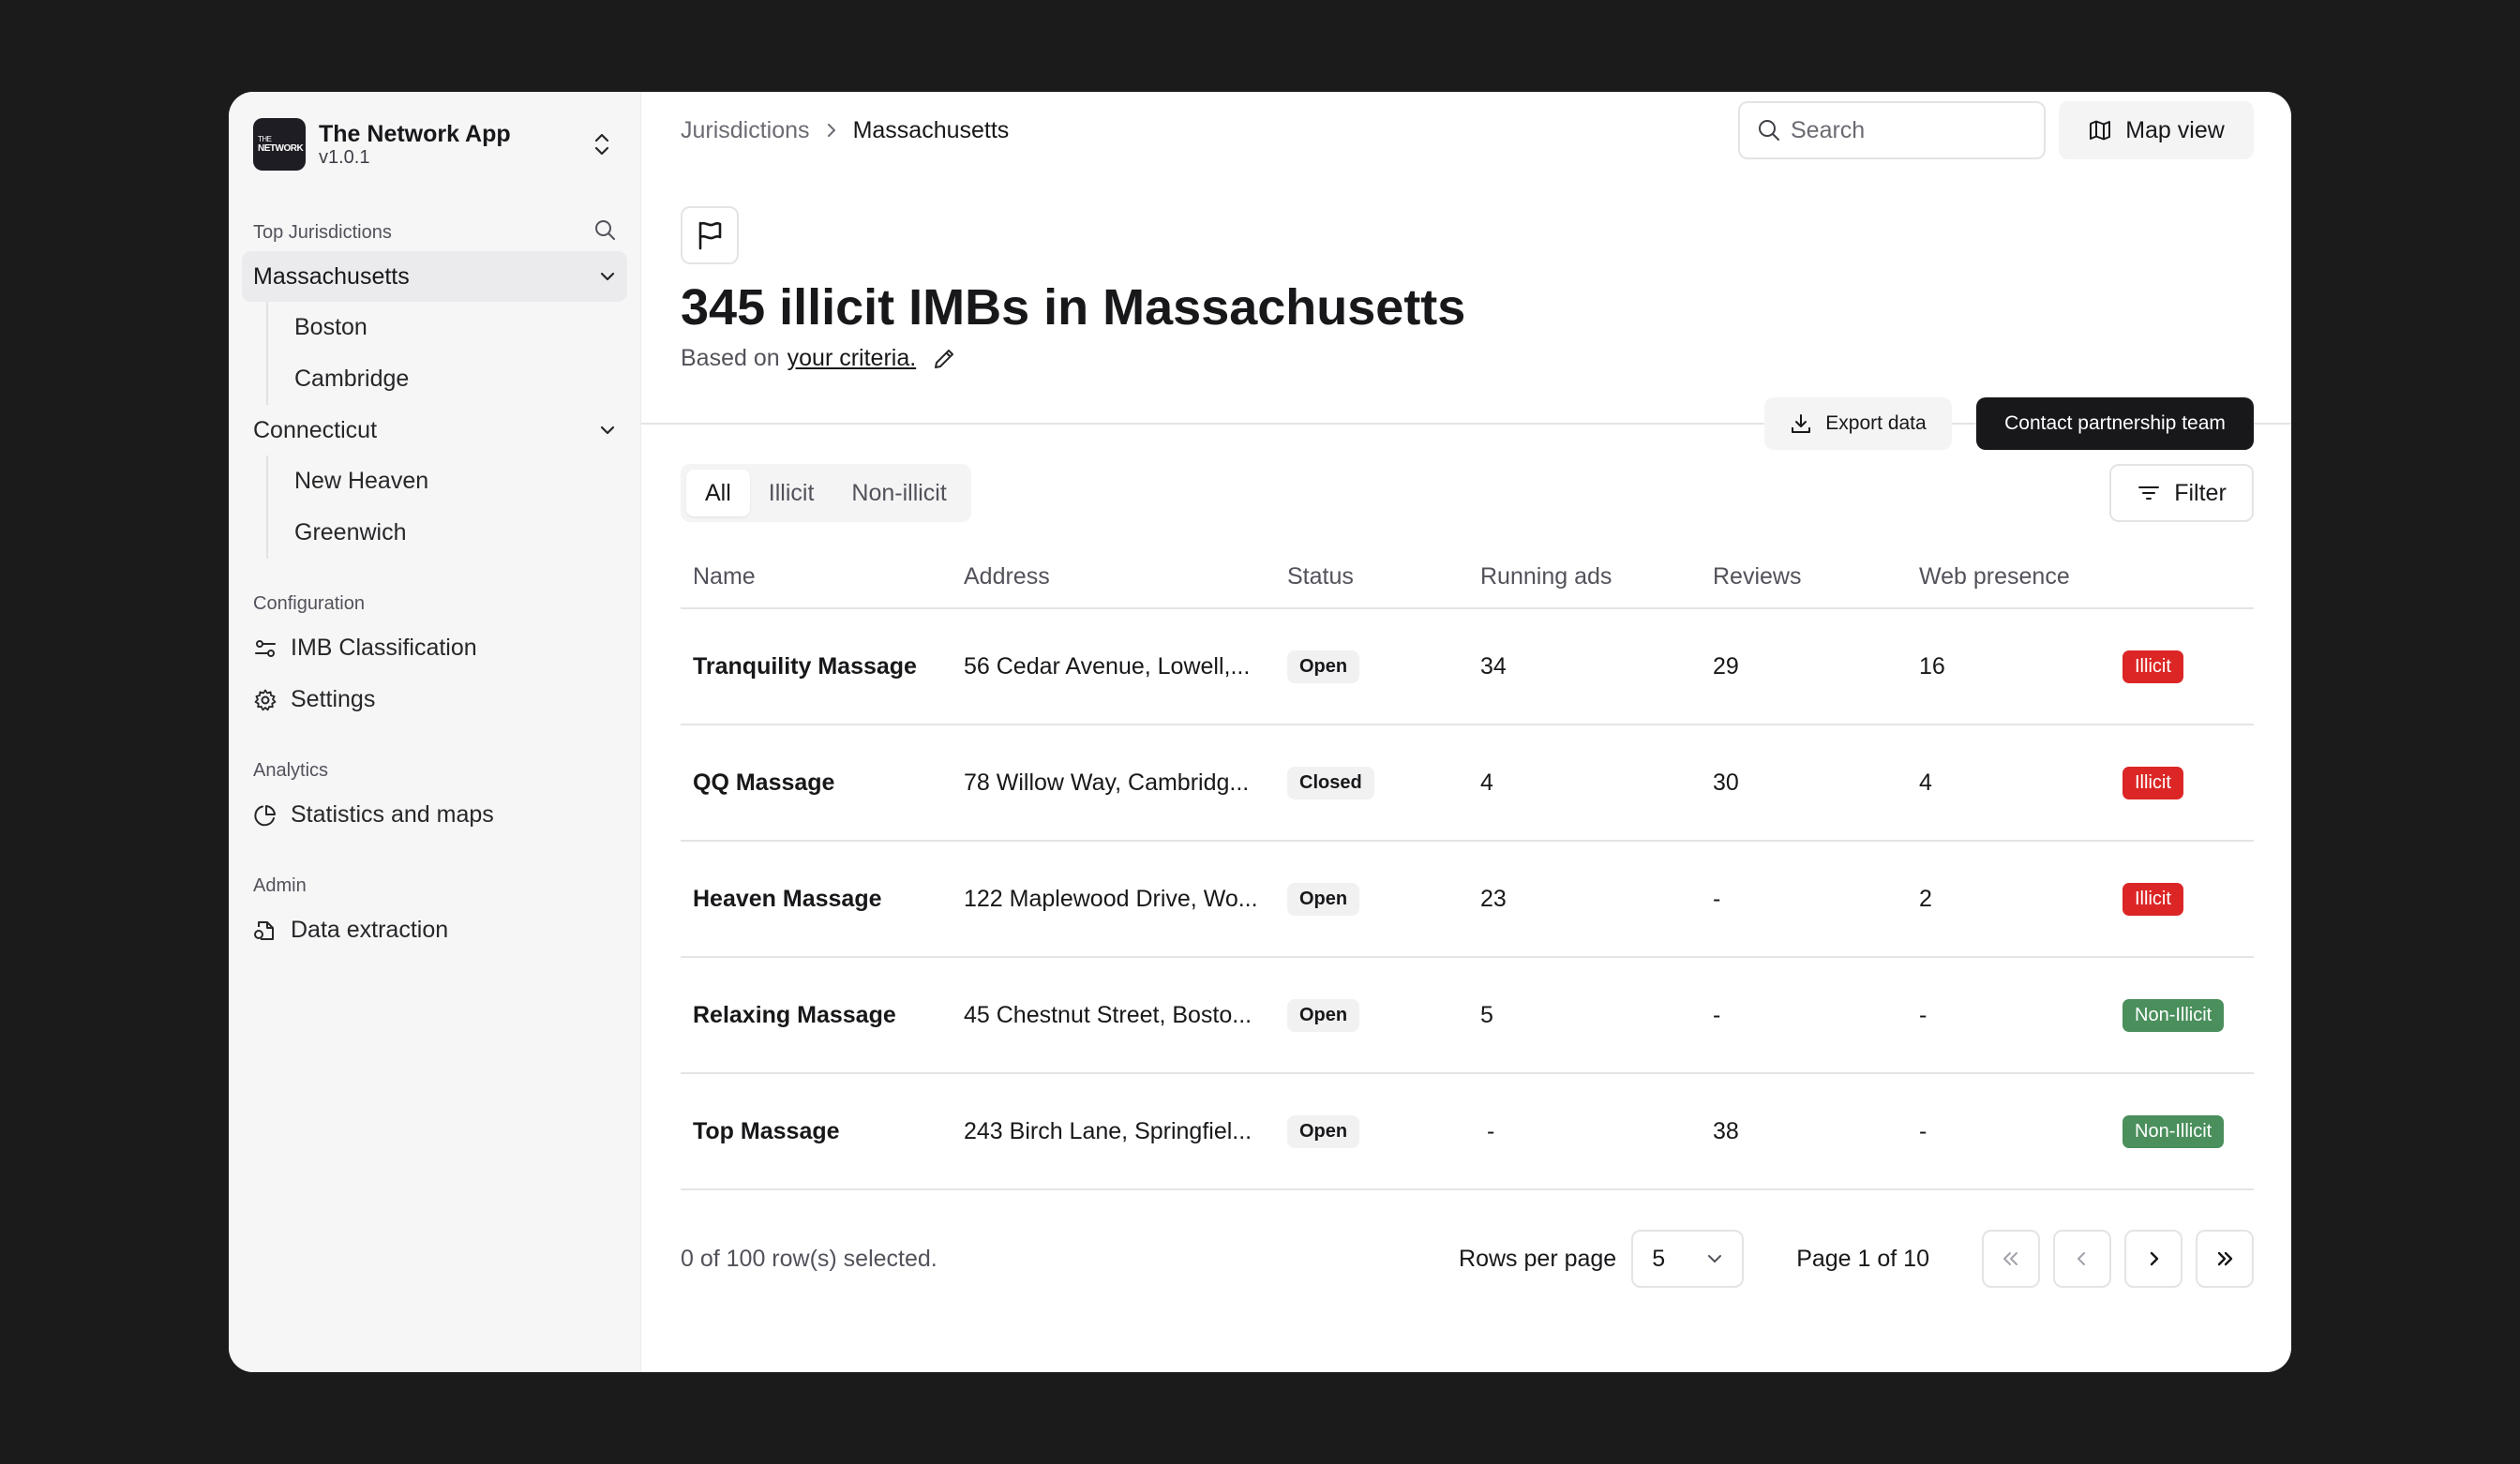  I want to click on sidebar-item-massachusetts: Massachusetts, so click(434, 276).